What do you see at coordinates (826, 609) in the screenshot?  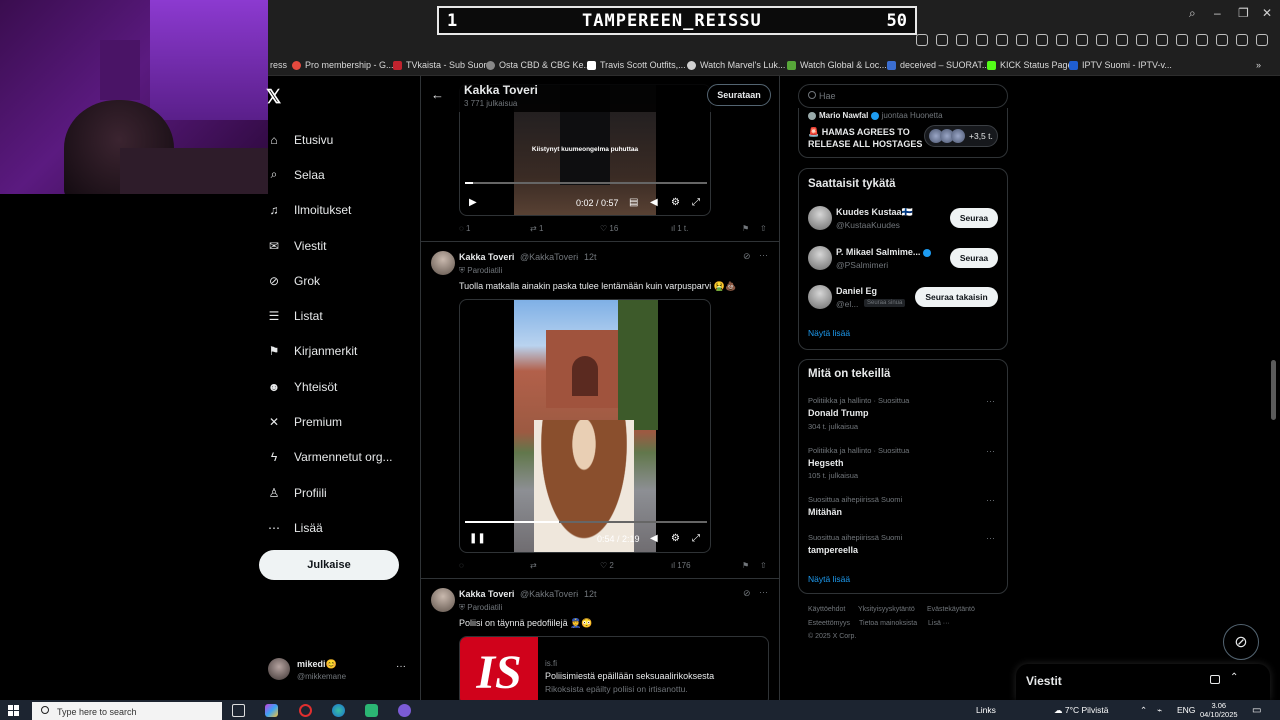 I see `footer-link: Käyttöehdot` at bounding box center [826, 609].